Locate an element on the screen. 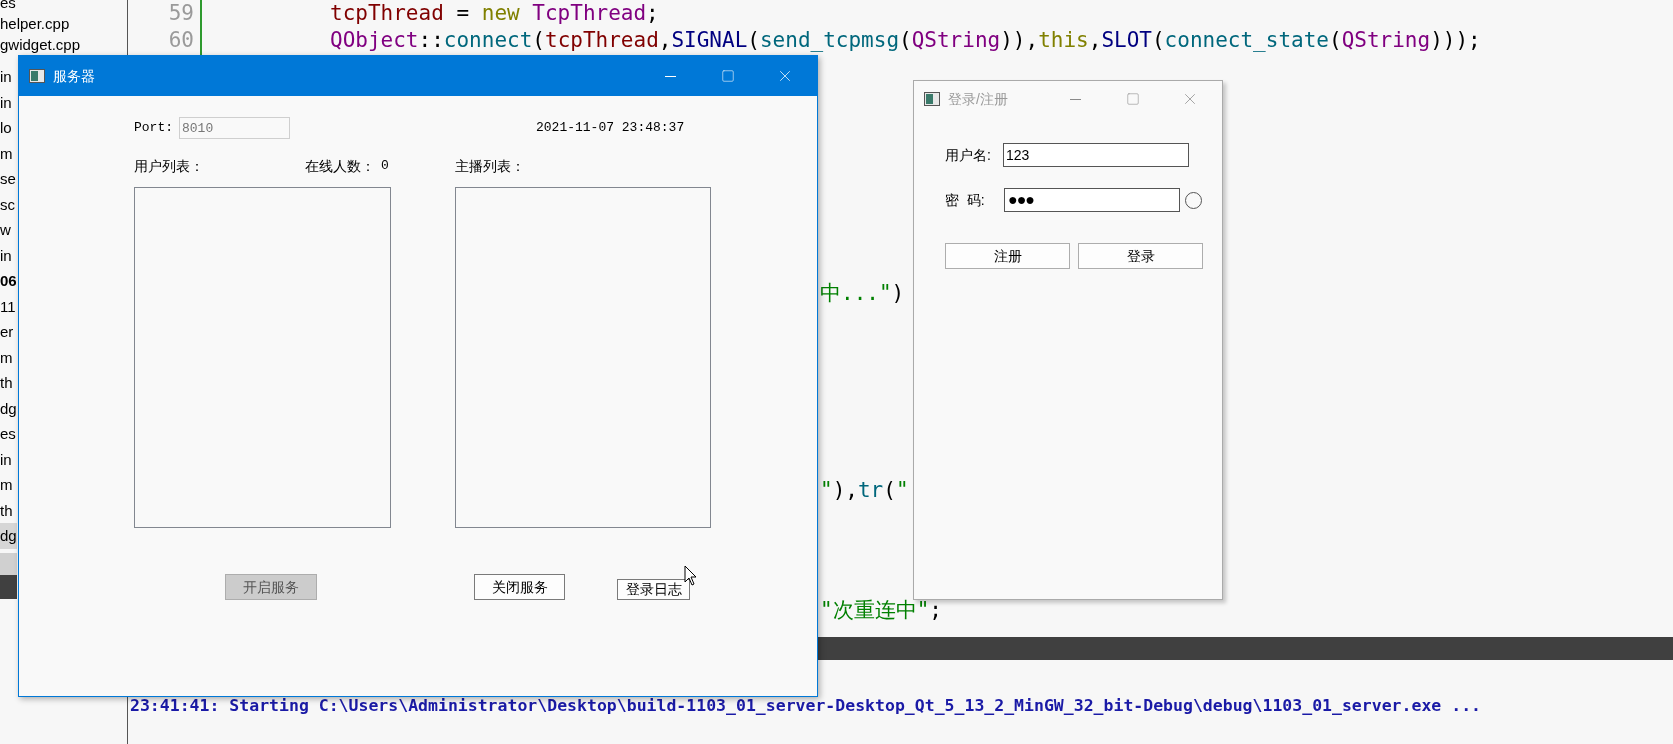 The height and width of the screenshot is (744, 1673). code-line: tcpThread = new TcpThread; is located at coordinates (495, 13).